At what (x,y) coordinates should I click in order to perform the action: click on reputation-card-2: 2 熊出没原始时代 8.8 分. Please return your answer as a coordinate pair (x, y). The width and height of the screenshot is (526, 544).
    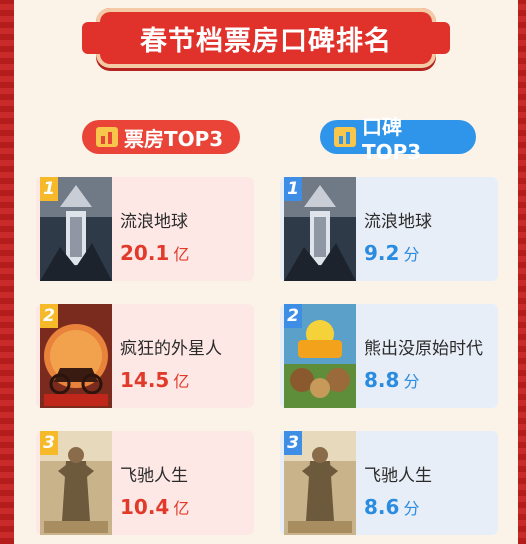
    Looking at the image, I should click on (389, 356).